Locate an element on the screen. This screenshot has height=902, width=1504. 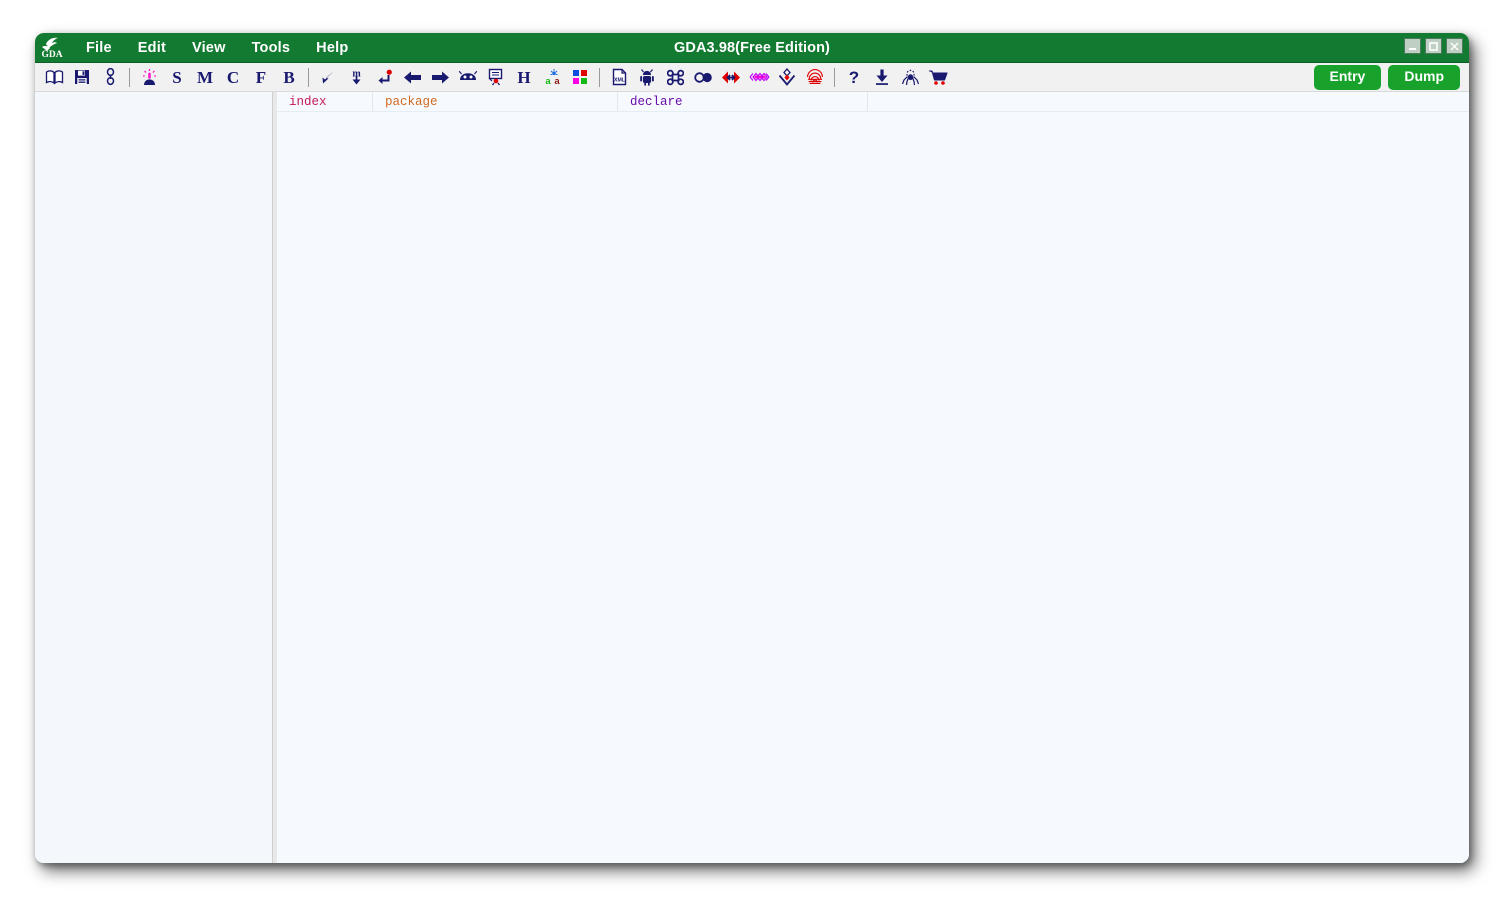
download-m-icon: m is located at coordinates (356, 77).